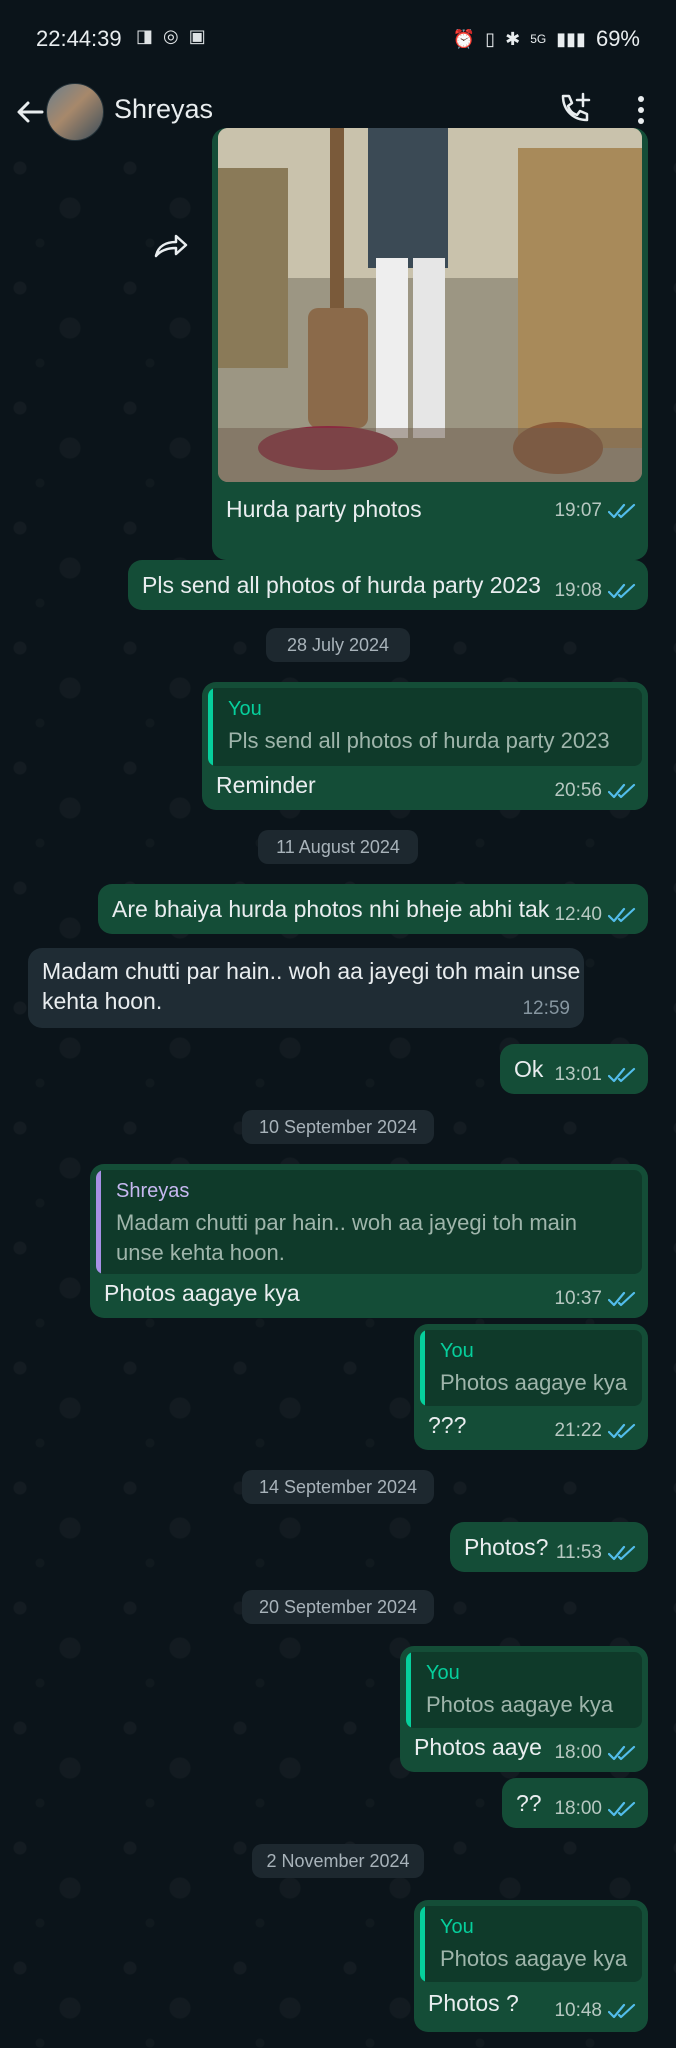 This screenshot has width=676, height=2048. I want to click on message-meta: 19:07, so click(595, 511).